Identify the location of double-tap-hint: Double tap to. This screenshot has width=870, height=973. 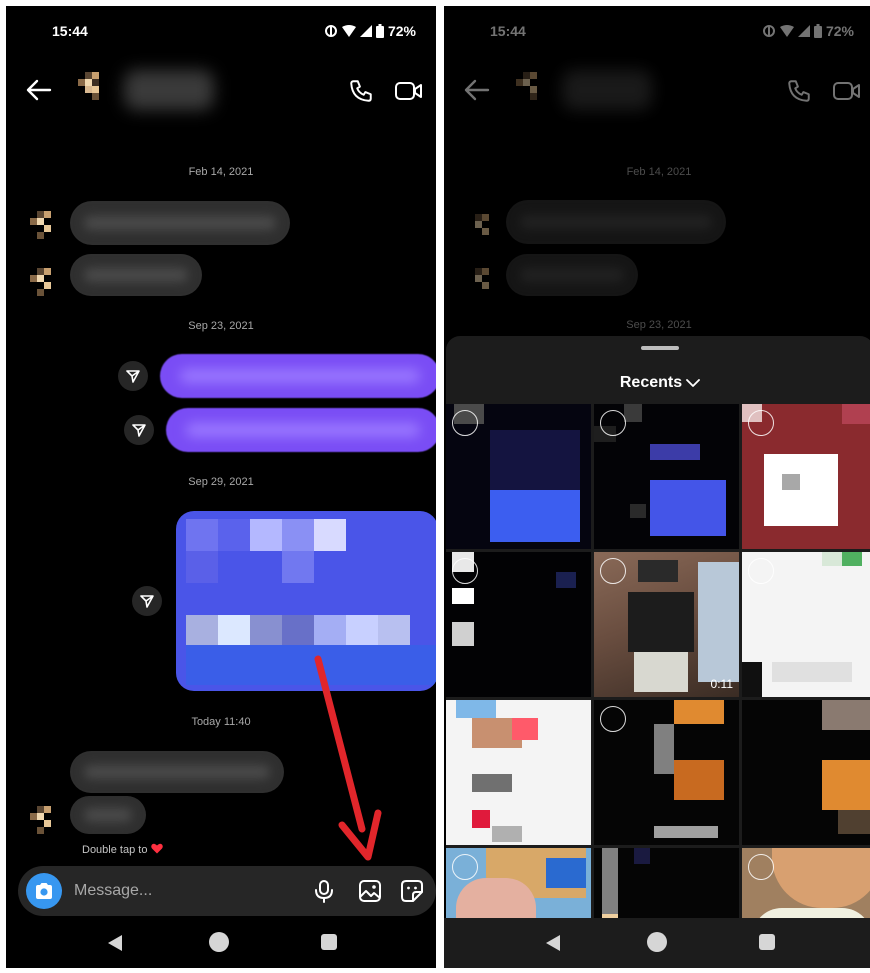
(122, 849).